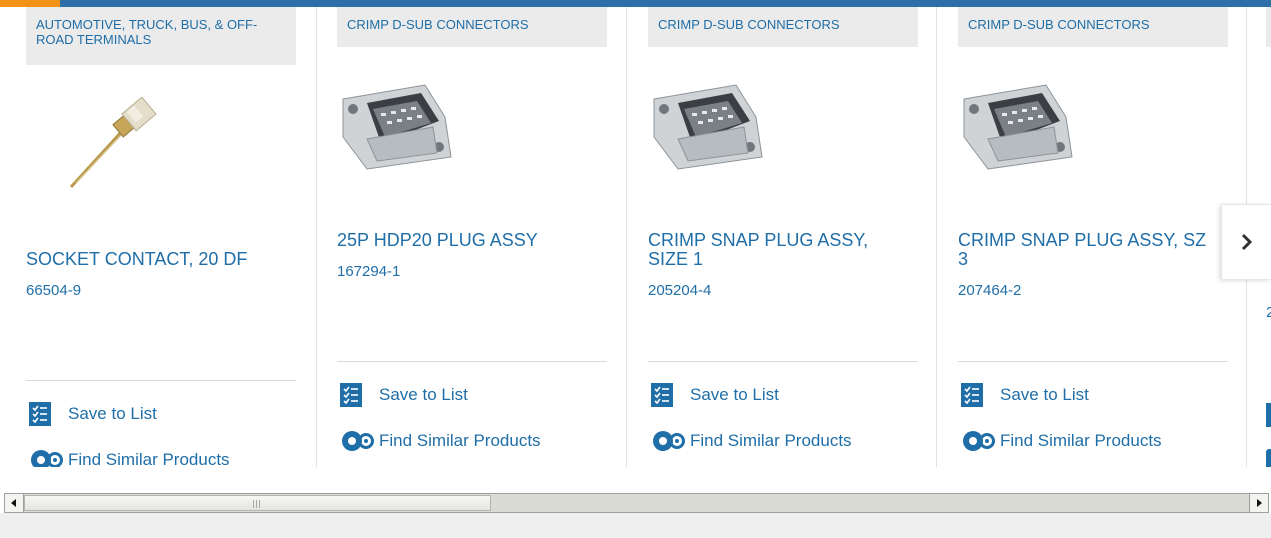 This screenshot has width=1271, height=538. I want to click on product-title-link: CRIMP SNAP PLUG ASSY, SZ 3, so click(1089, 250).